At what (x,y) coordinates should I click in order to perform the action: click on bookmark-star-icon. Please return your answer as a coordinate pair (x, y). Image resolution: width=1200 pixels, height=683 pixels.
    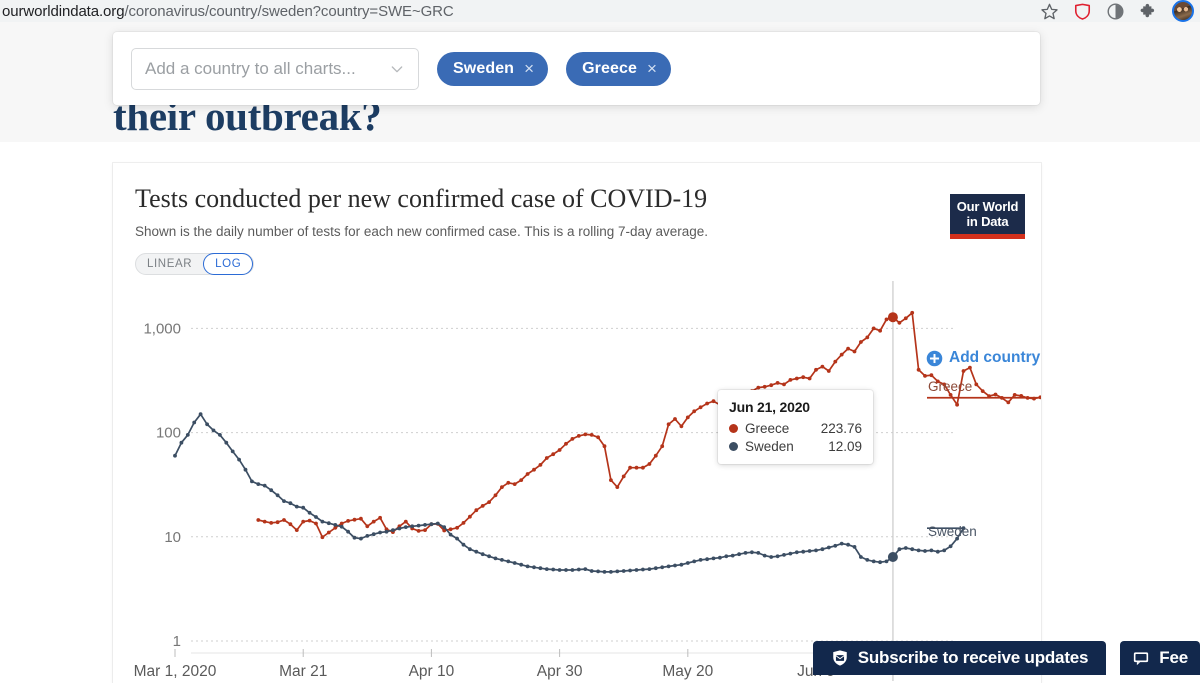
    Looking at the image, I should click on (1049, 11).